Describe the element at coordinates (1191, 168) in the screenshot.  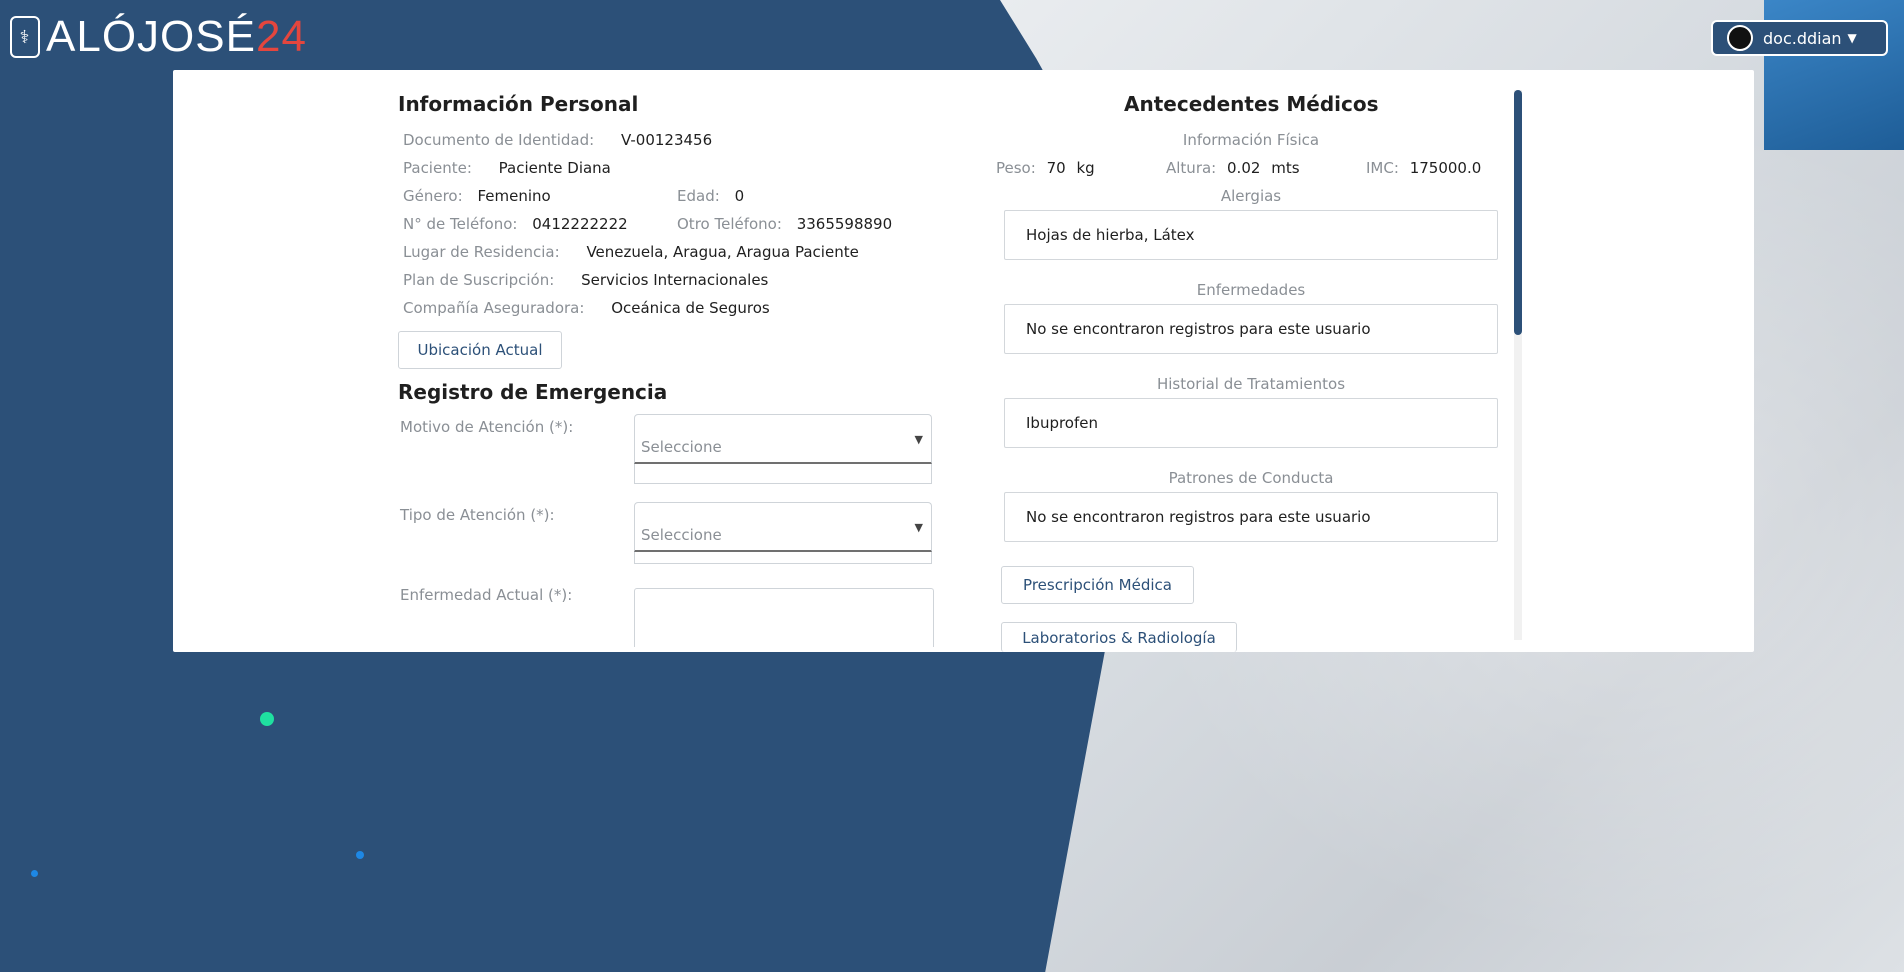
I see `altura-label: Altura:` at that location.